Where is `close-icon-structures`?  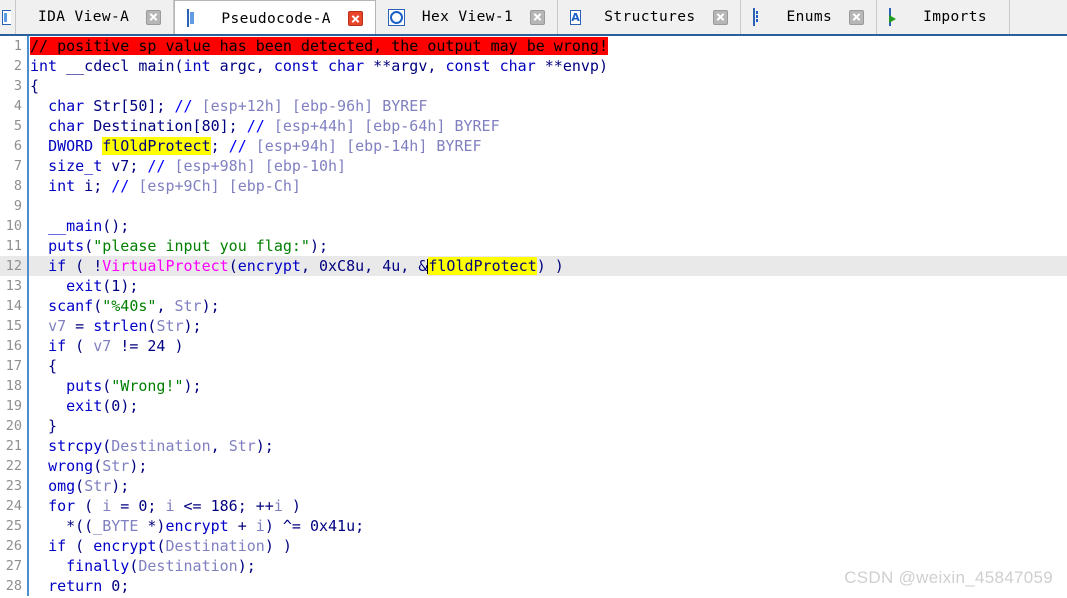 close-icon-structures is located at coordinates (720, 17).